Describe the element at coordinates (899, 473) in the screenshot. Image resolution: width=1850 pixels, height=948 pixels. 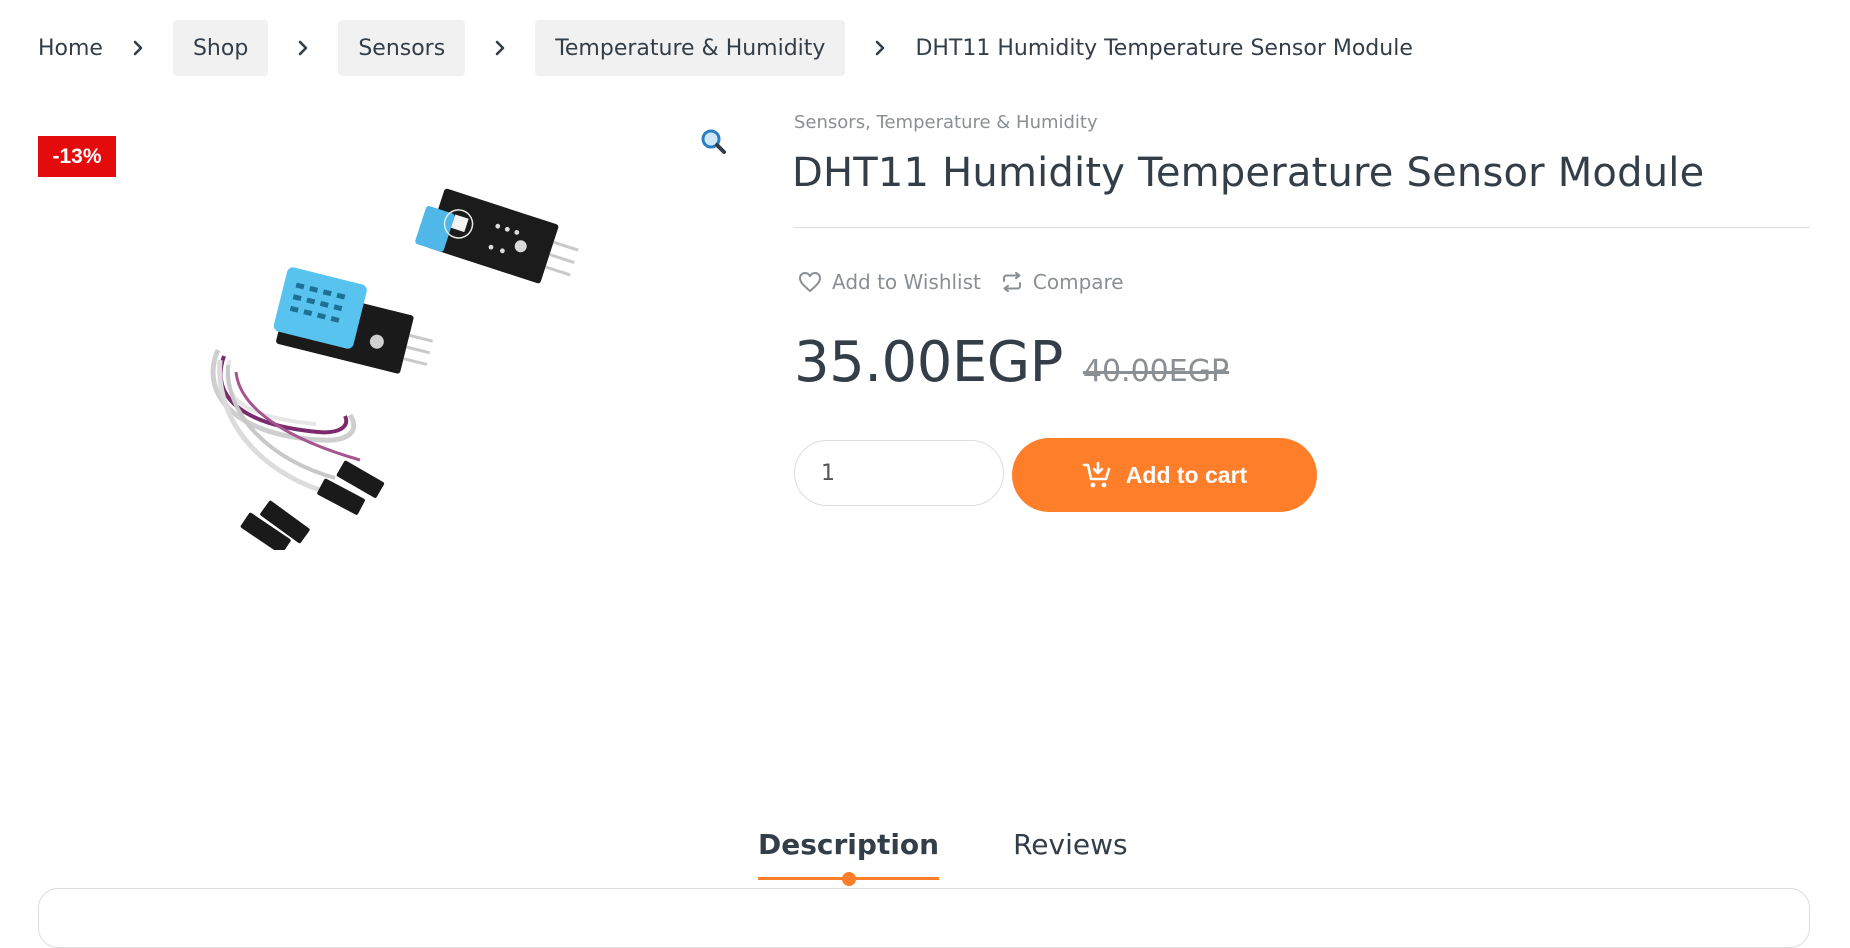
I see `quantity-input` at that location.